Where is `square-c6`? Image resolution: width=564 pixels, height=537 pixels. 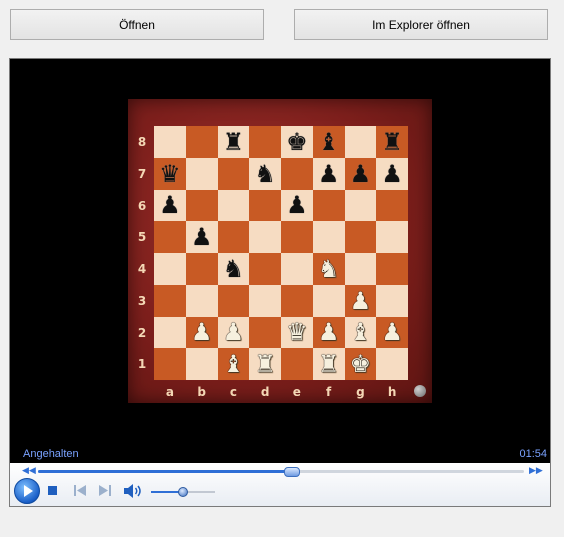 square-c6 is located at coordinates (233, 205).